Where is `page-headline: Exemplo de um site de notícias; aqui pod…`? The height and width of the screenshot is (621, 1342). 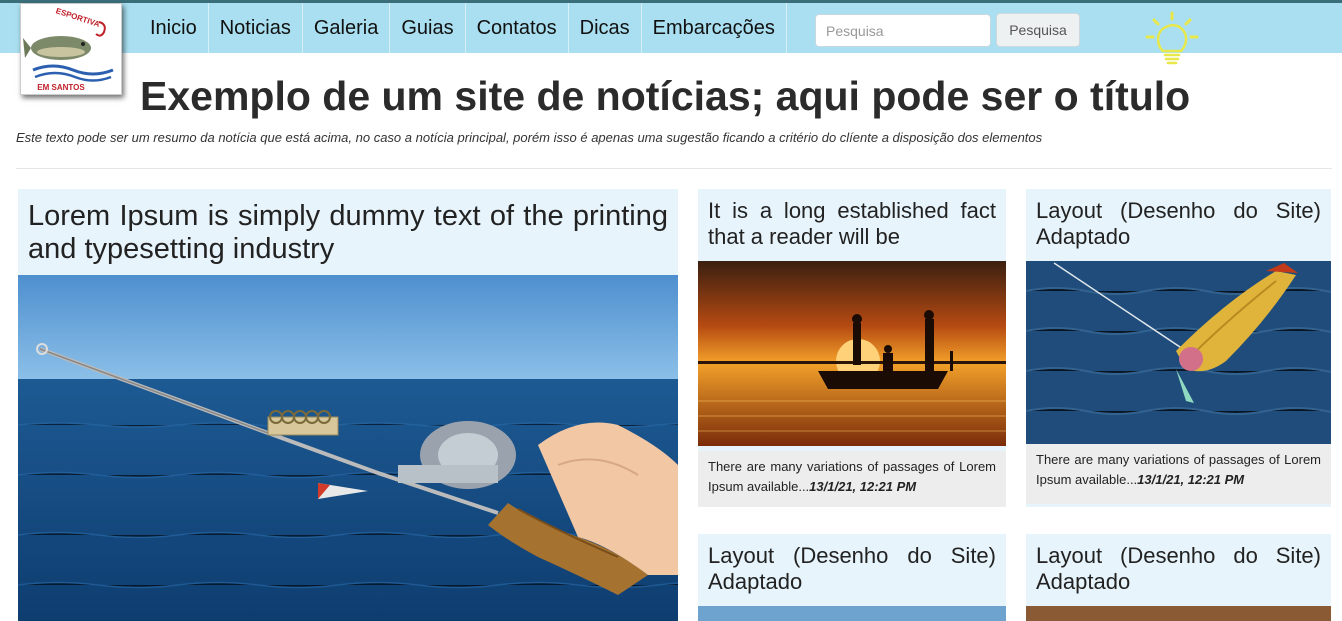 page-headline: Exemplo de um site de notícias; aqui pod… is located at coordinates (665, 96).